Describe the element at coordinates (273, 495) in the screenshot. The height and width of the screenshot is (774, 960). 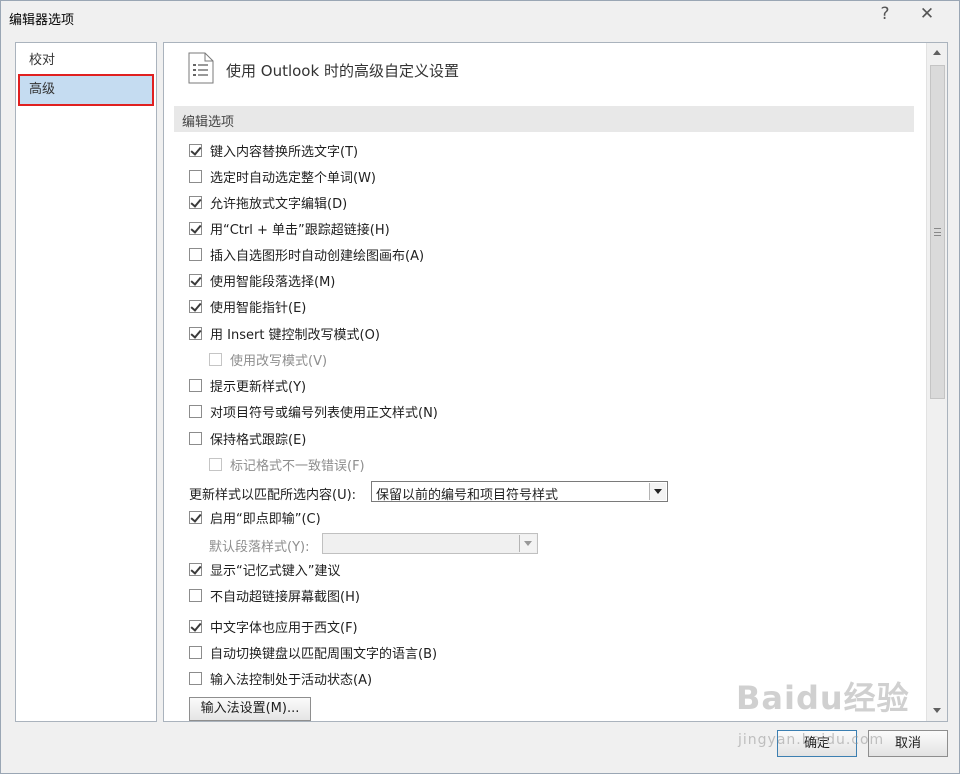
I see `update-style-label: 更新样式以匹配所选内容(U):` at that location.